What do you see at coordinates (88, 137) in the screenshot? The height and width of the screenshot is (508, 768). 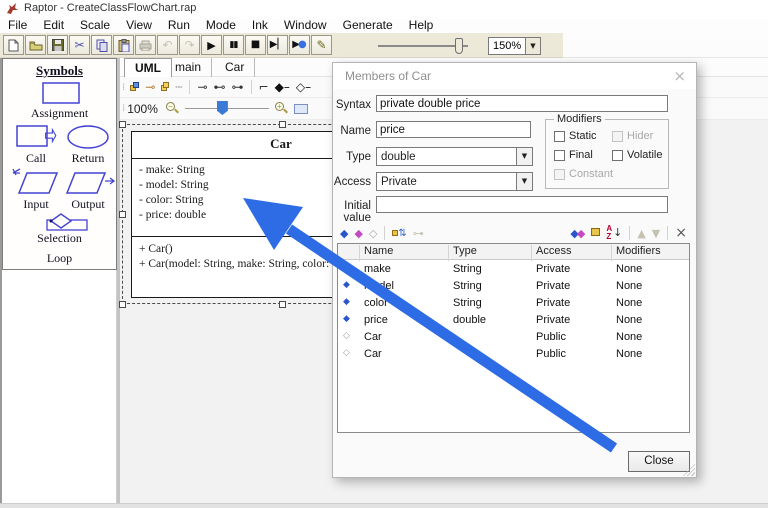 I see `return-shape-icon` at bounding box center [88, 137].